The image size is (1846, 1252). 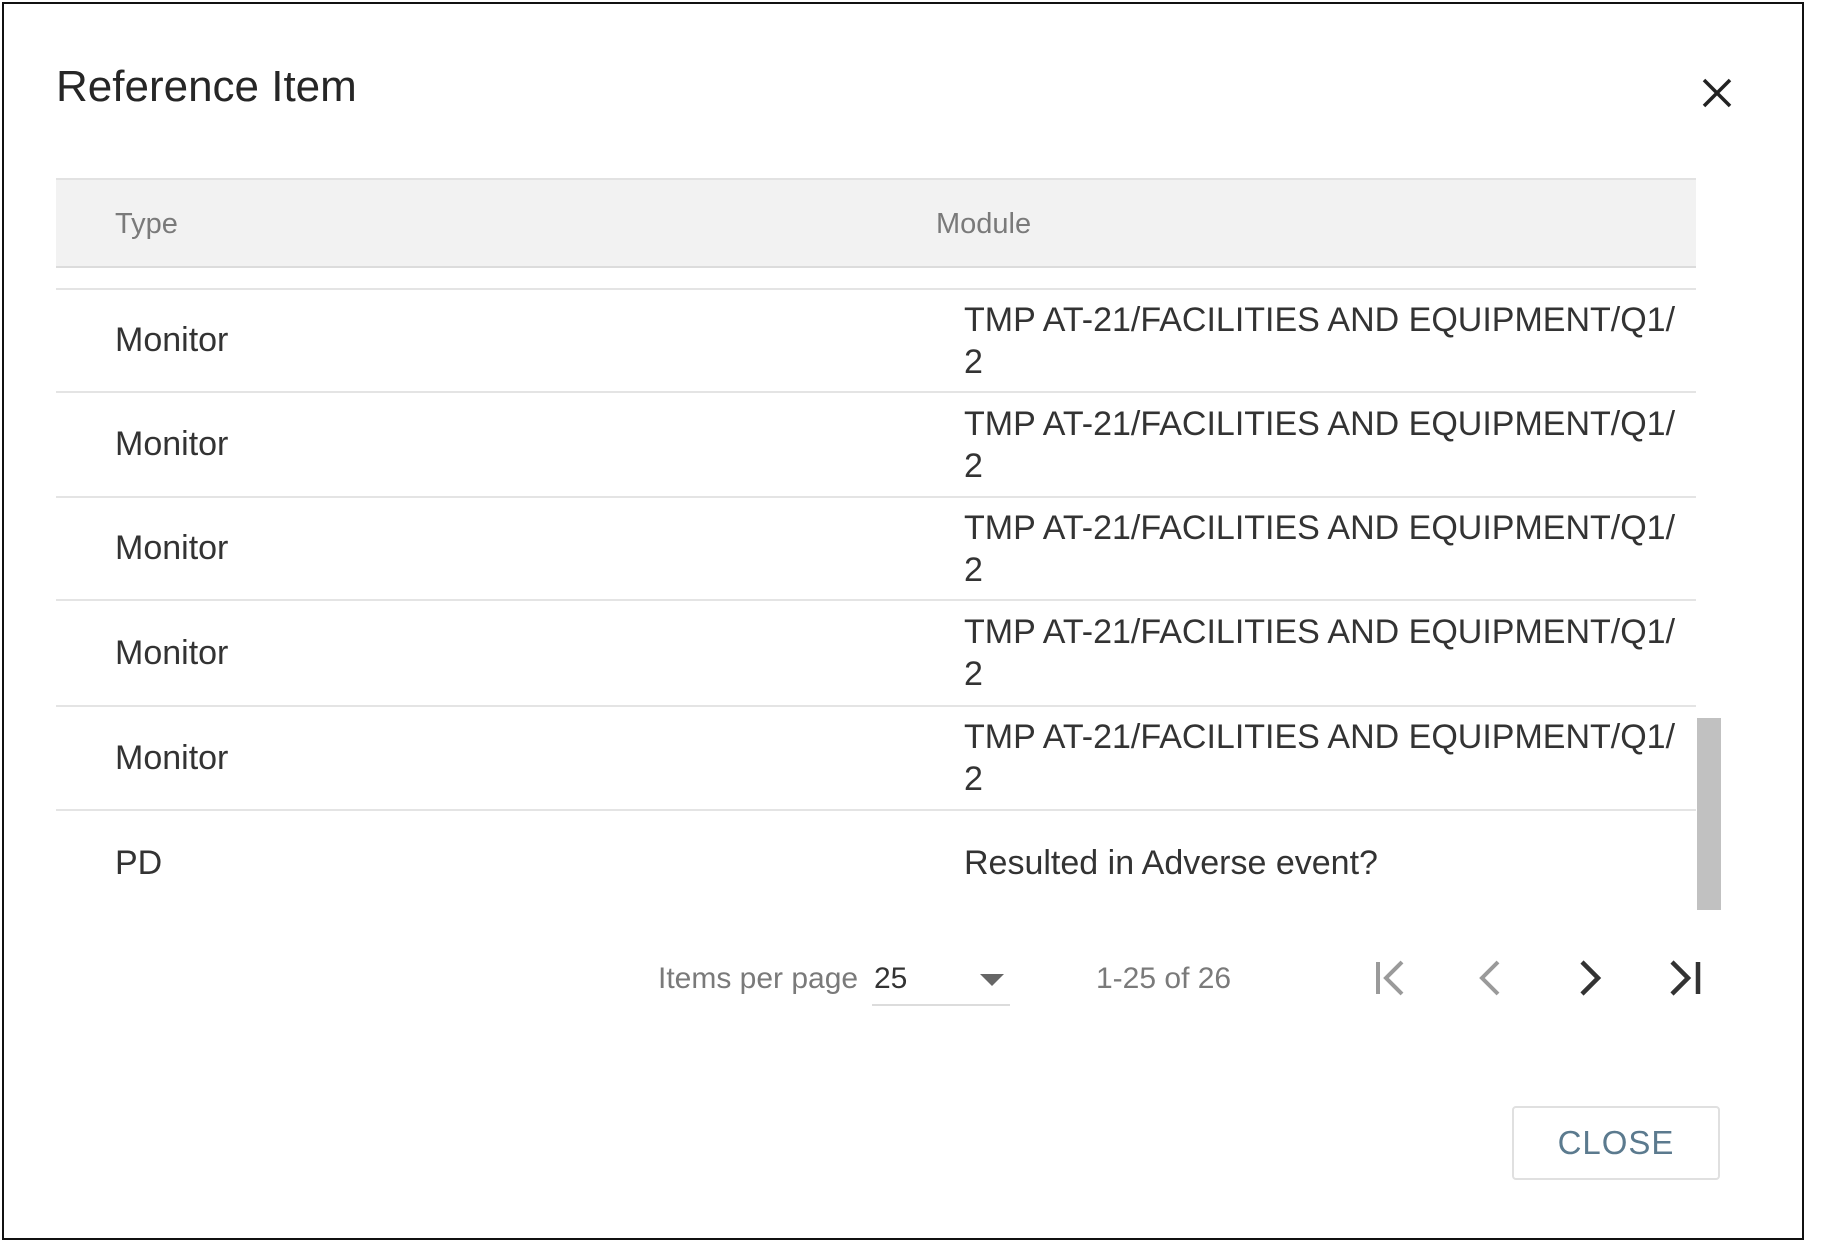 What do you see at coordinates (1709, 814) in the screenshot?
I see `scrollbar-thumb` at bounding box center [1709, 814].